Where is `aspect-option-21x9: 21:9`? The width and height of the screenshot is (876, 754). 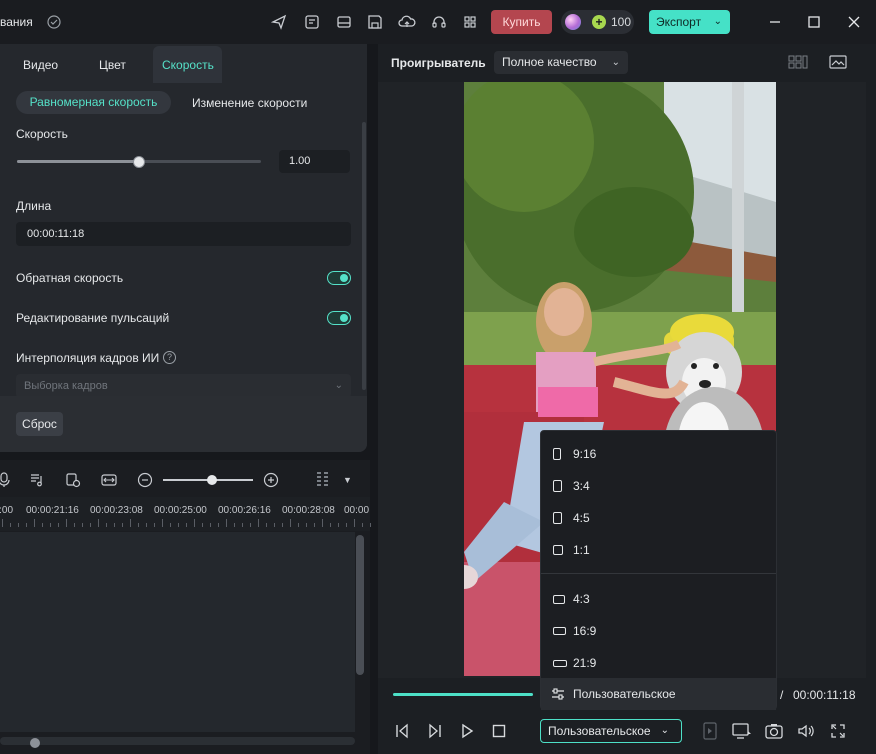 aspect-option-21x9: 21:9 is located at coordinates (658, 663).